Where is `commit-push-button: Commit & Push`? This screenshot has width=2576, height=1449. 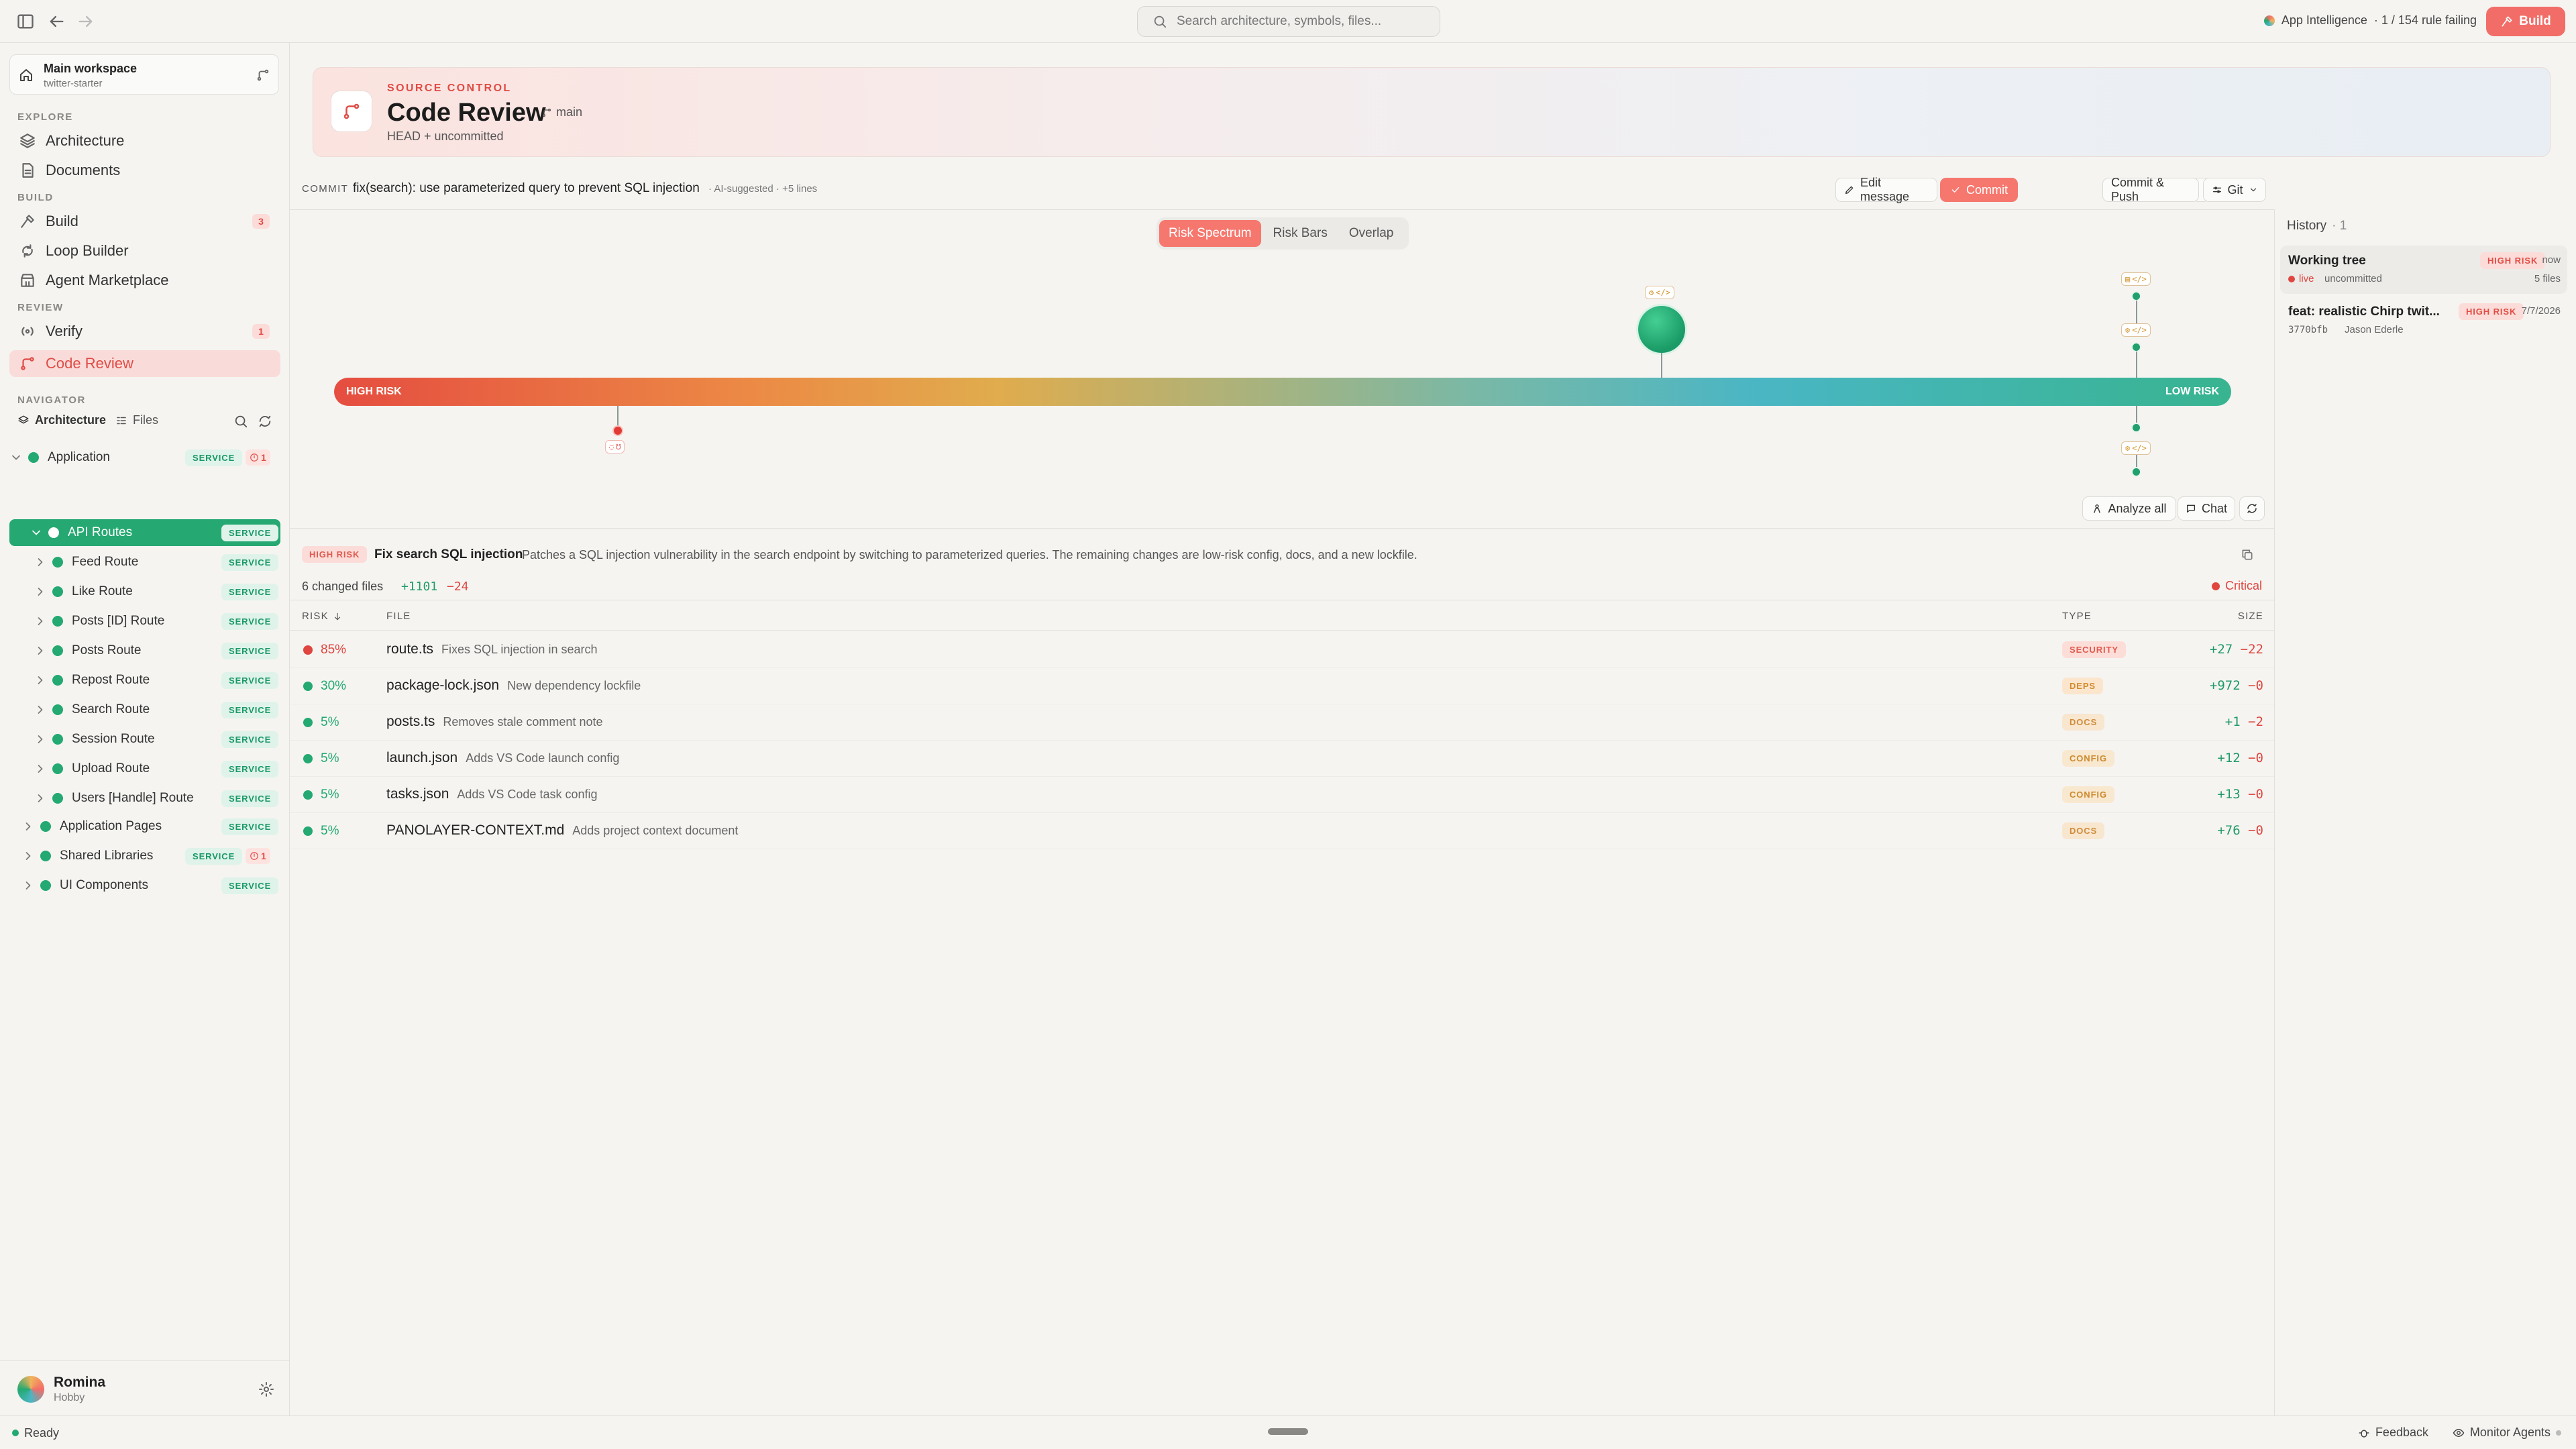
commit-push-button: Commit & Push is located at coordinates (2150, 189).